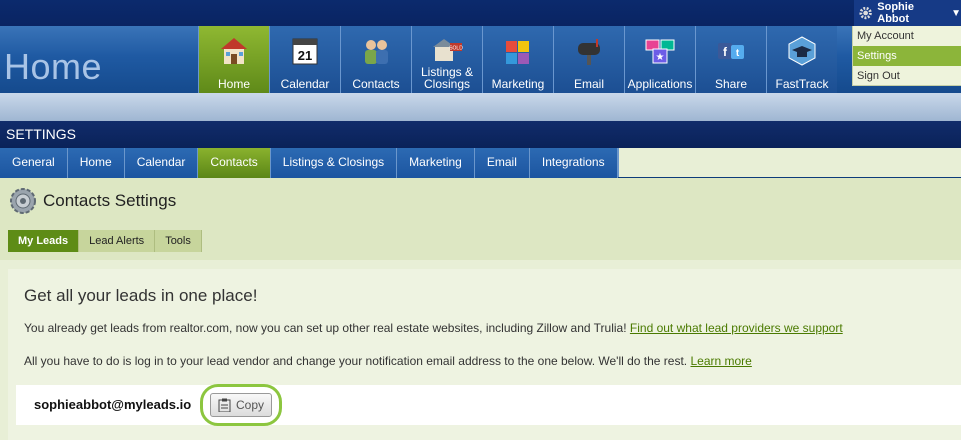  Describe the element at coordinates (234, 163) in the screenshot. I see `tab-contacts: Contacts` at that location.